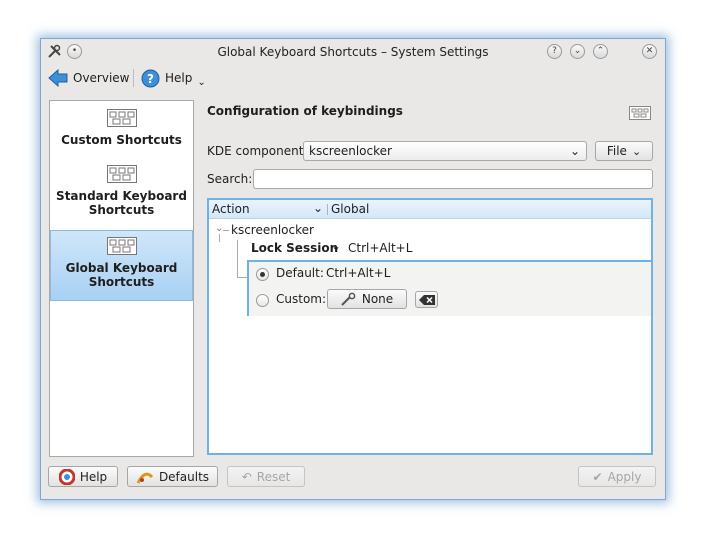 The height and width of the screenshot is (537, 704). I want to click on undo-icon: ↶, so click(246, 476).